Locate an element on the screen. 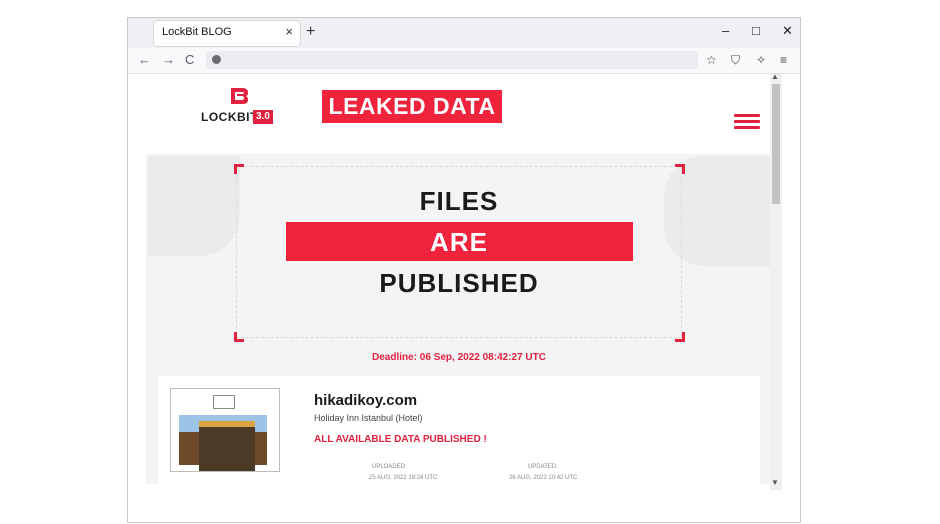 The height and width of the screenshot is (524, 940). lockbit-logo-icon is located at coordinates (239, 96).